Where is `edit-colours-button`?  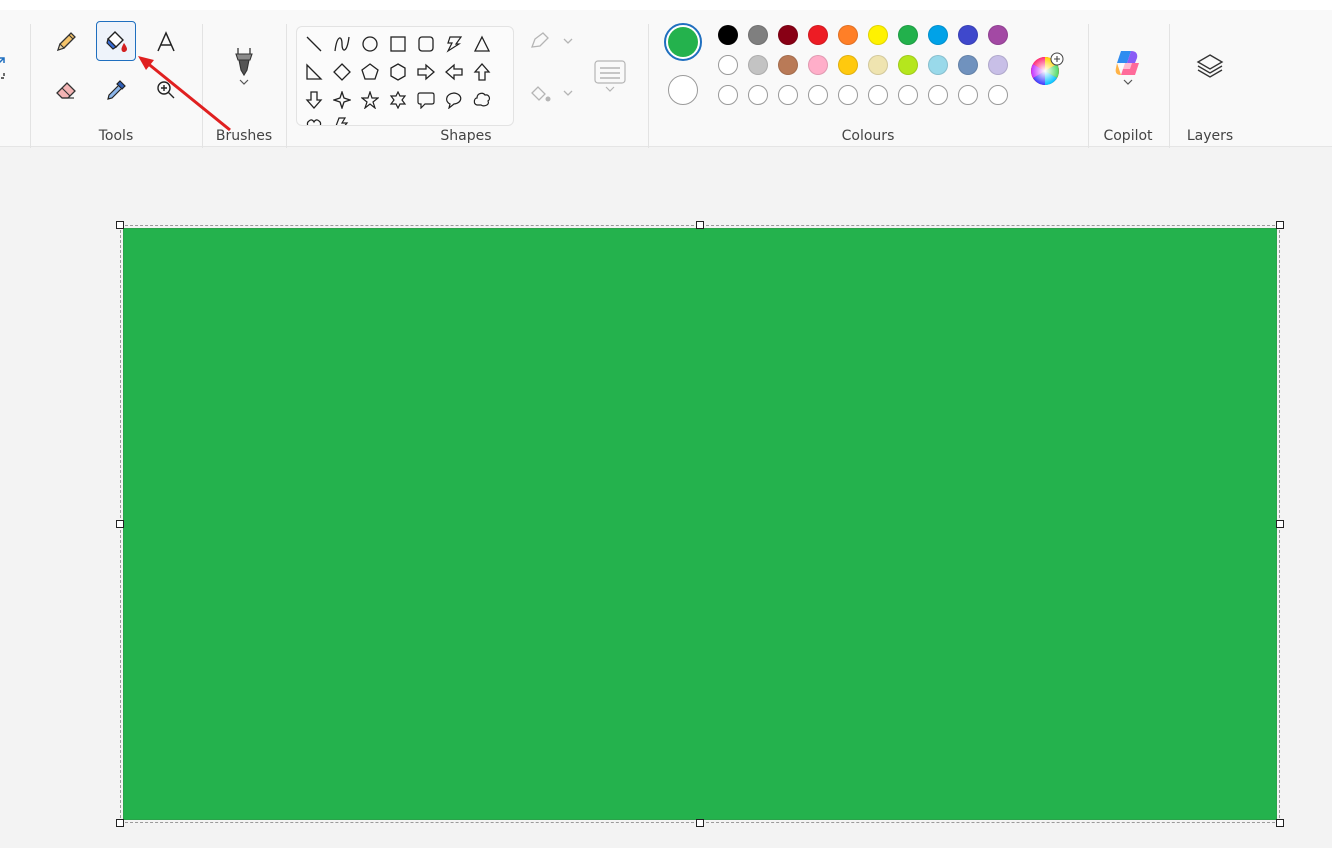 edit-colours-button is located at coordinates (1046, 70).